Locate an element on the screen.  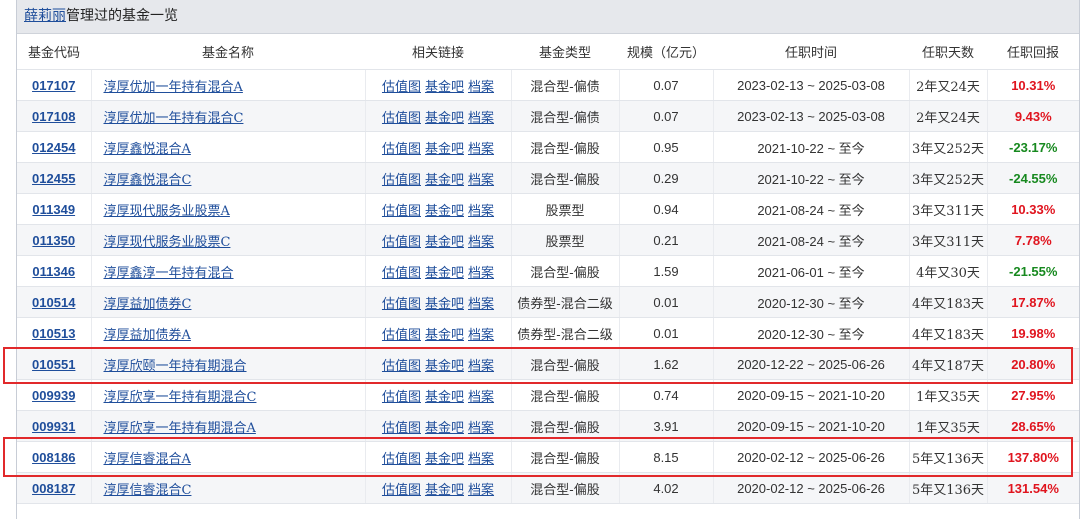
fund-code-link: 011349 is located at coordinates (53, 209).